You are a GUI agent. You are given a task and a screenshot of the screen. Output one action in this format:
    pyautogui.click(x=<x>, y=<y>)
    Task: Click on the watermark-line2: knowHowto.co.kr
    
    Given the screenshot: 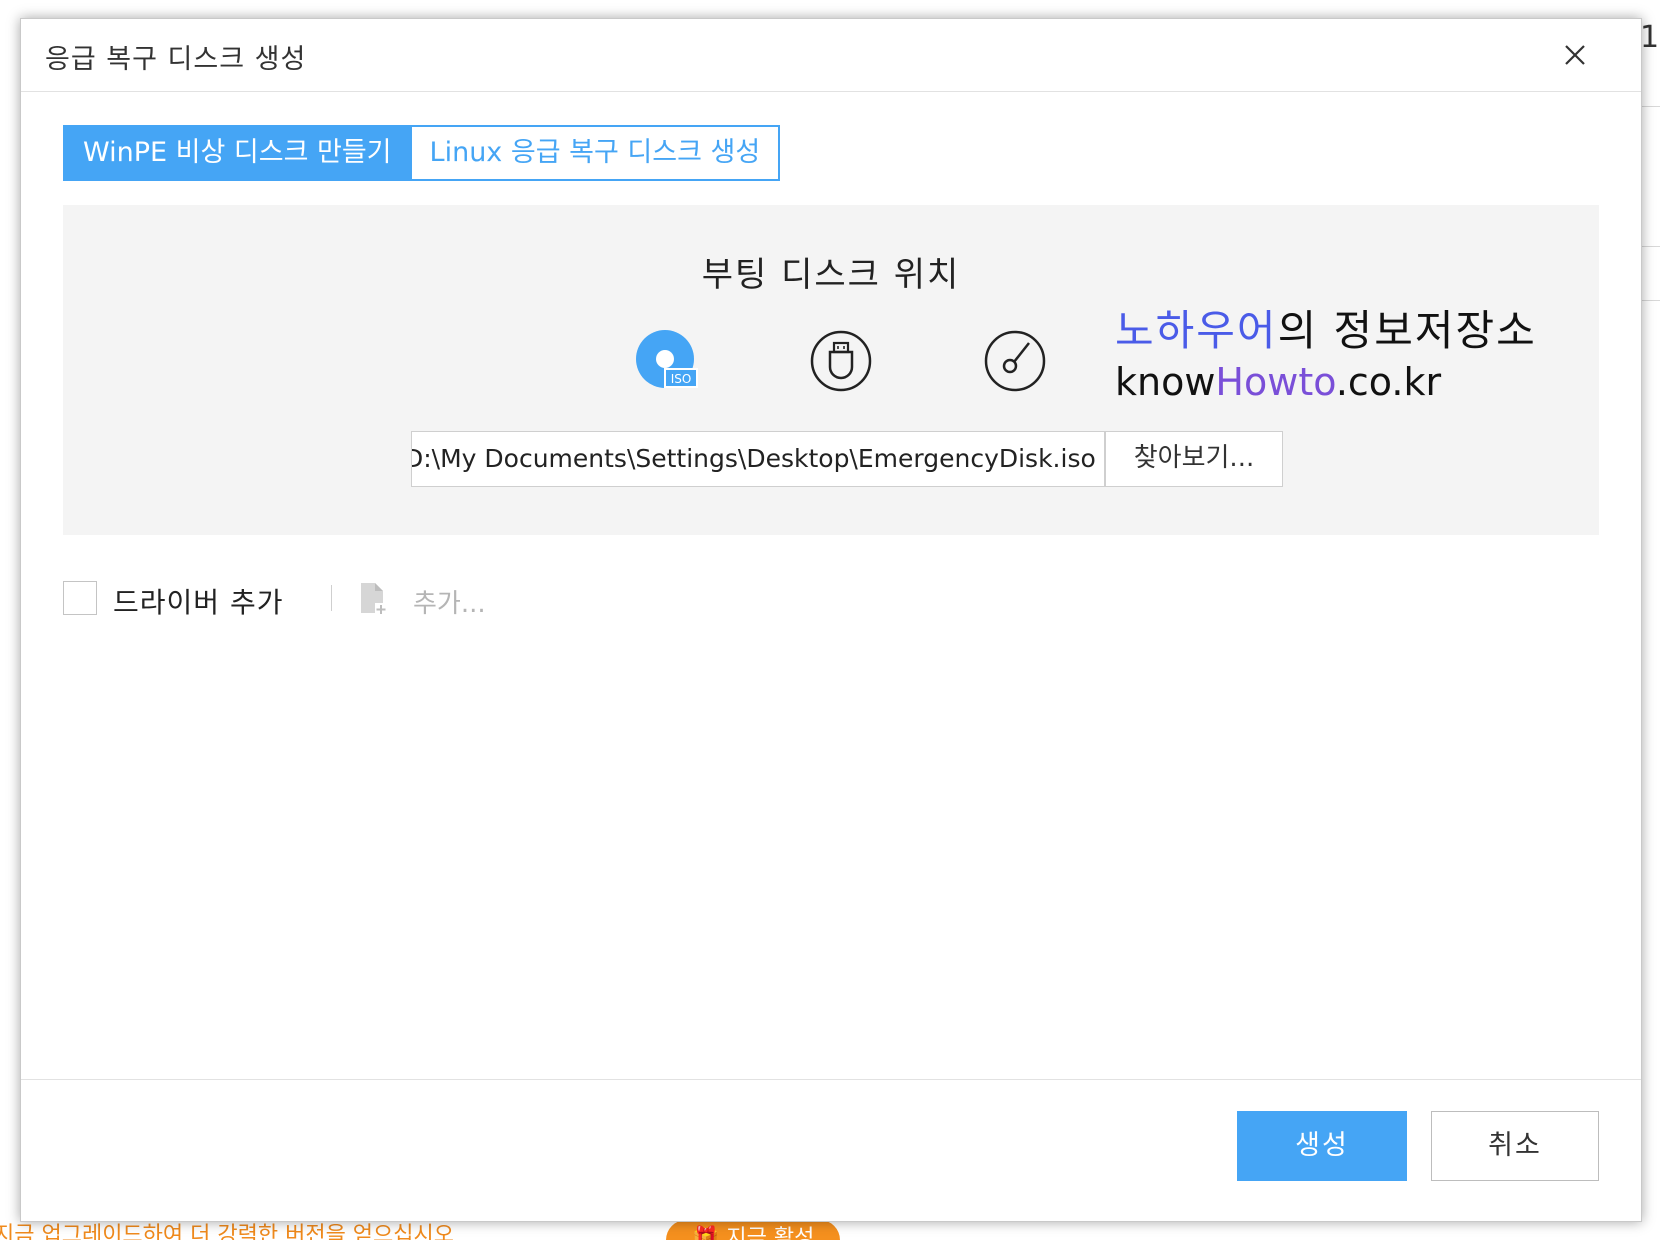 What is the action you would take?
    pyautogui.click(x=1326, y=382)
    